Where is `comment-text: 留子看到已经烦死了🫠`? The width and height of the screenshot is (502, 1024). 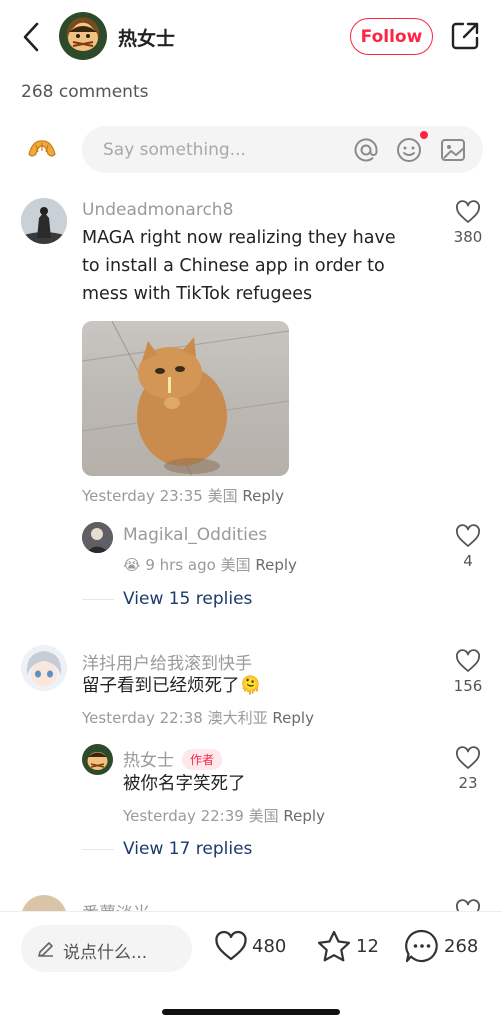 comment-text: 留子看到已经烦死了🫠 is located at coordinates (247, 686).